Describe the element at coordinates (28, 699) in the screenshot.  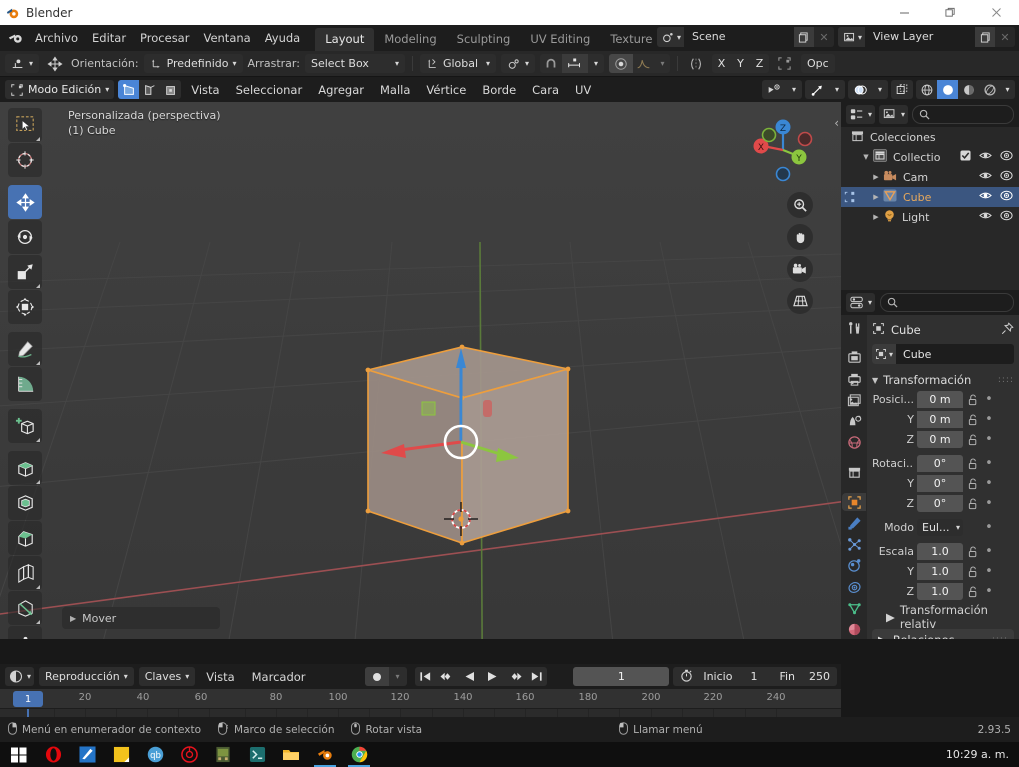
I see `playhead-frame-indicator: 1` at that location.